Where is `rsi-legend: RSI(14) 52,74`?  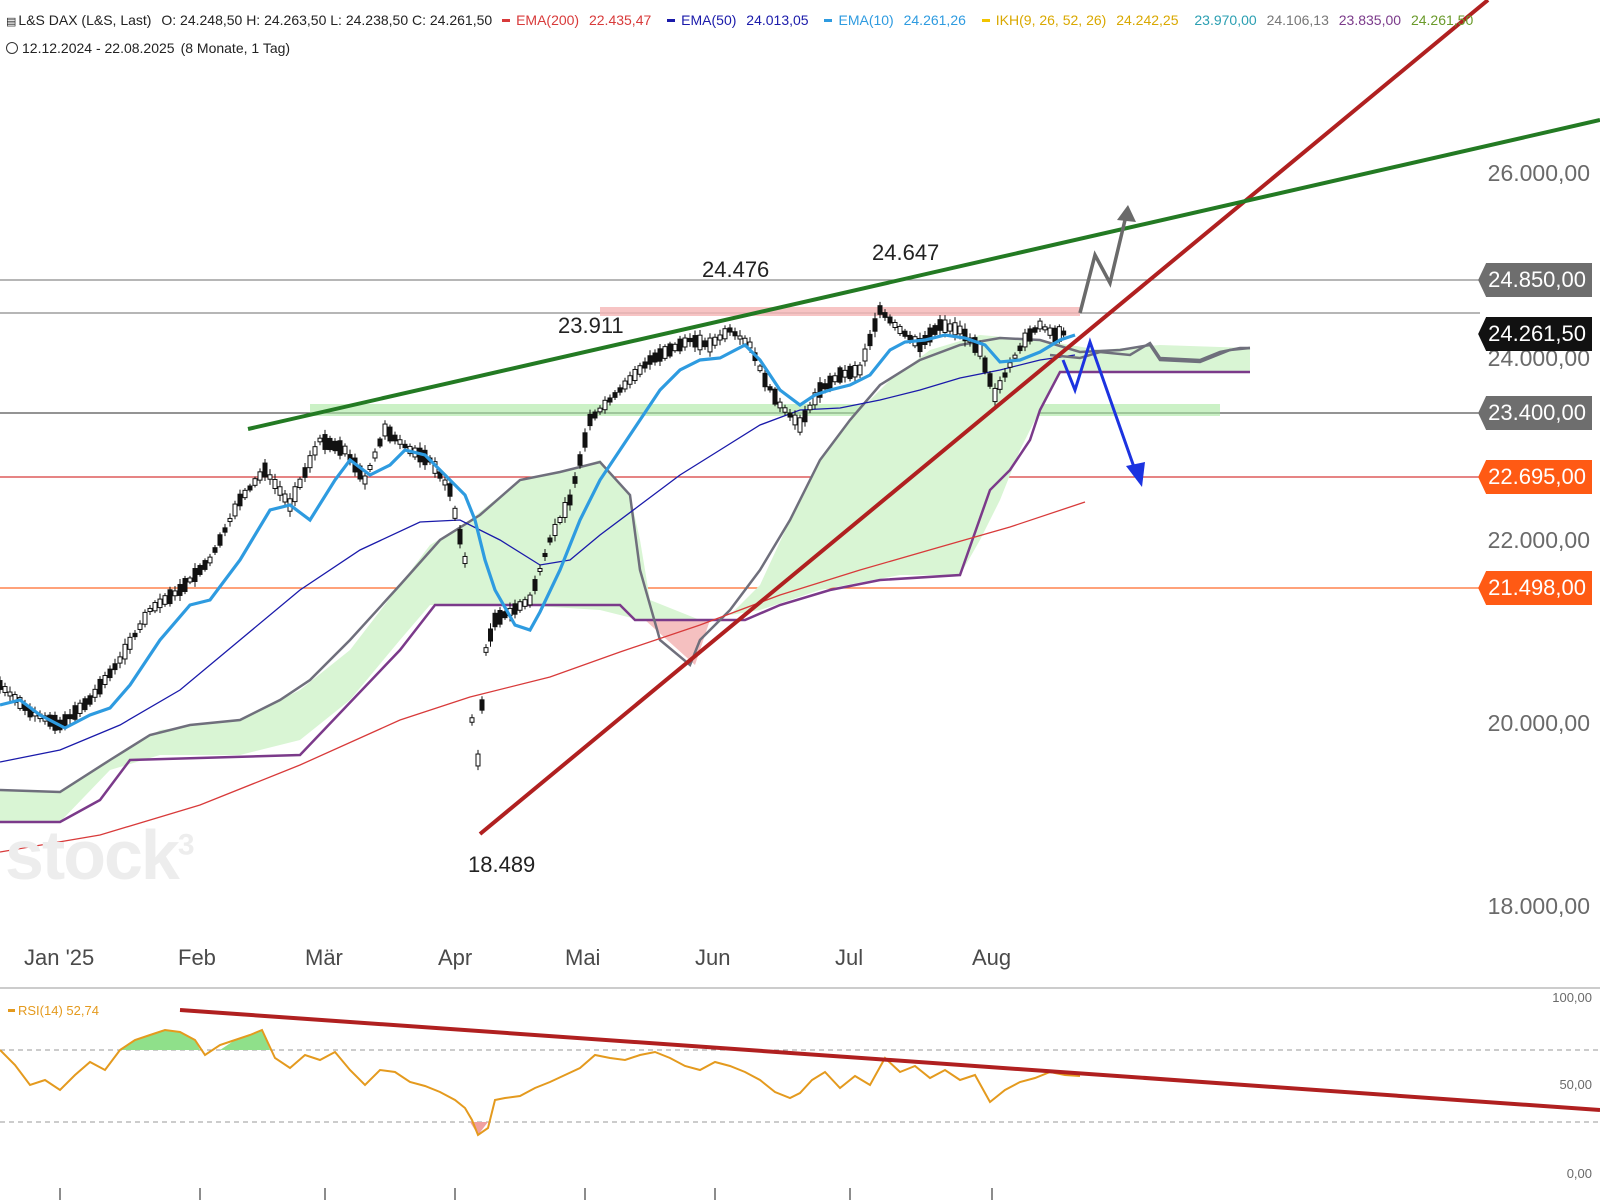 rsi-legend: RSI(14) 52,74 is located at coordinates (53, 1010).